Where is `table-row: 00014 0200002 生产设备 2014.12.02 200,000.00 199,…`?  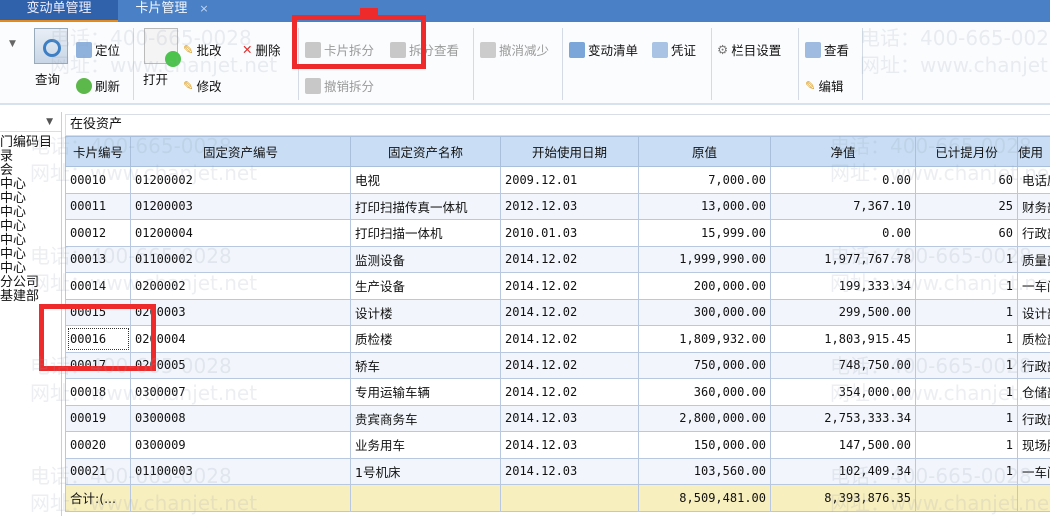 table-row: 00014 0200002 生产设备 2014.12.02 200,000.00 199,… is located at coordinates (557, 286).